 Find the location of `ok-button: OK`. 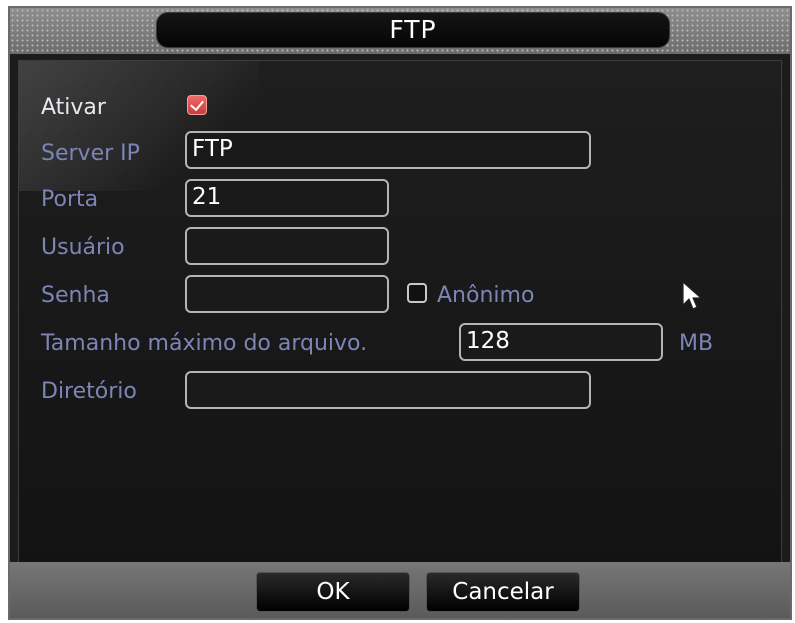

ok-button: OK is located at coordinates (333, 592).